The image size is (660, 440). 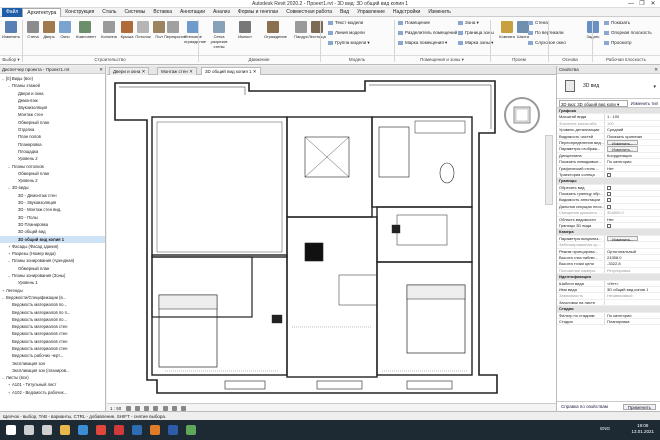 I want to click on tree-item: Звукоизоляция, so click(x=52, y=107).